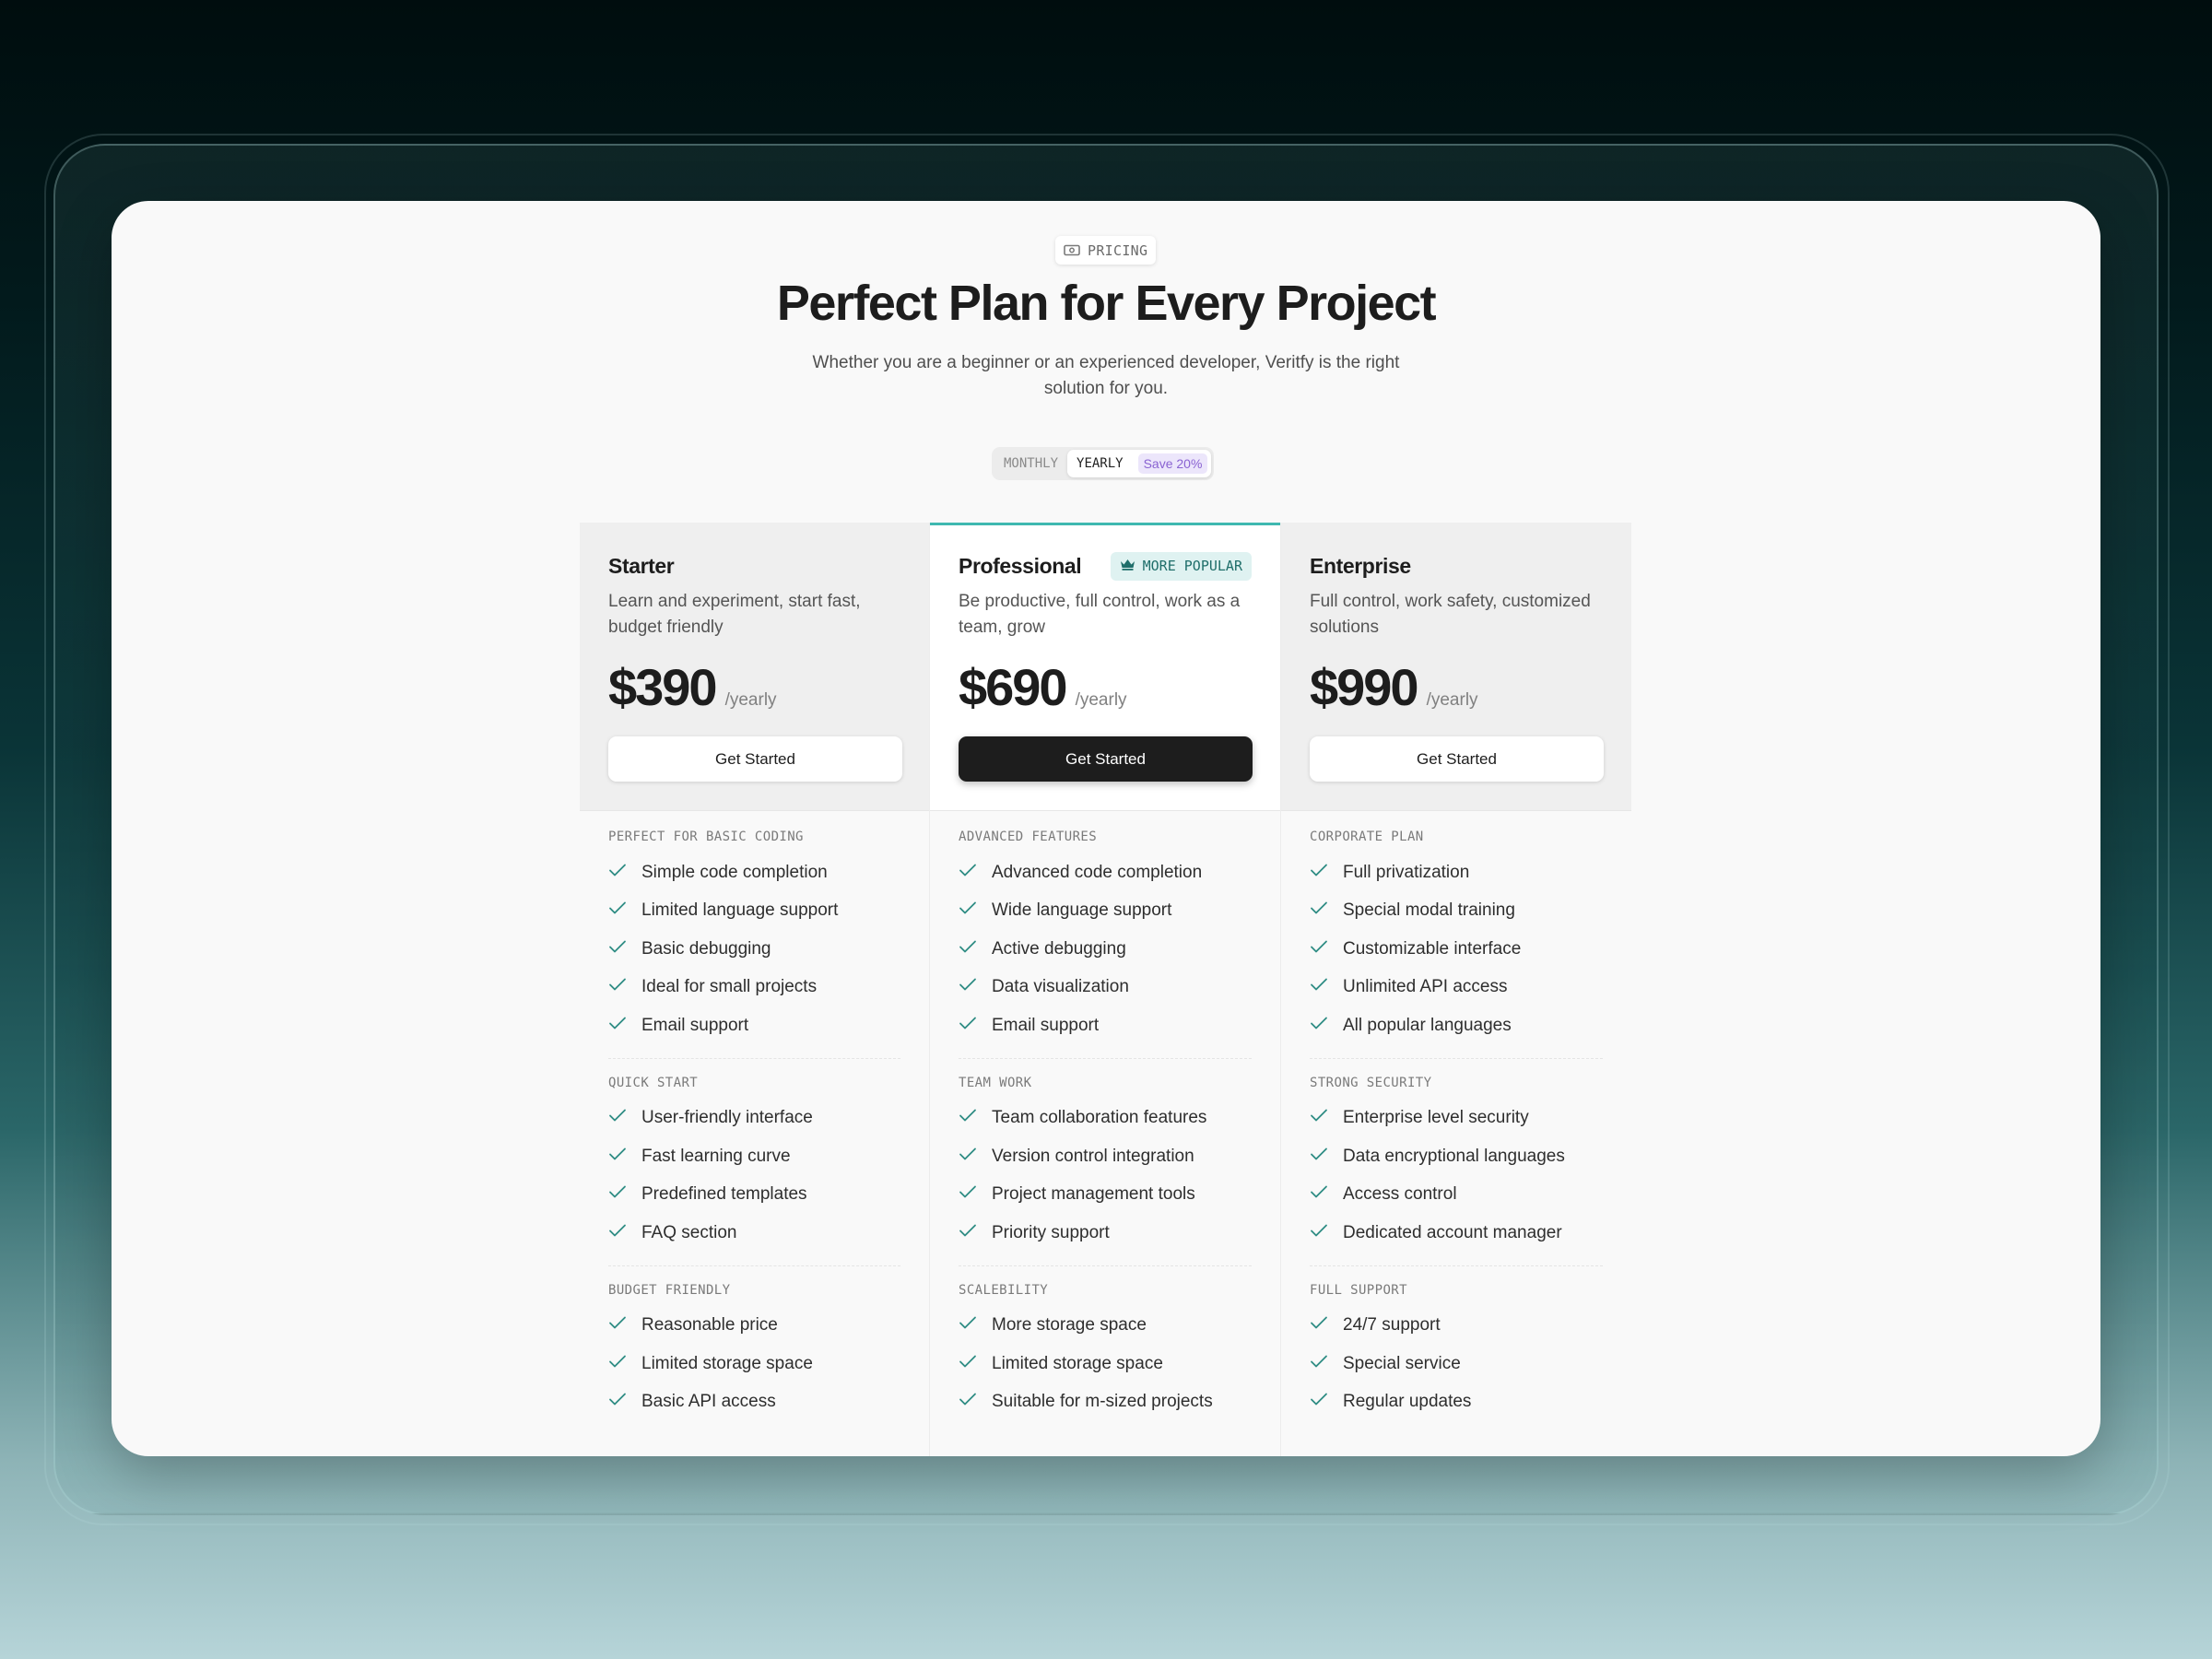  I want to click on feature-label: More storage space, so click(1069, 1325).